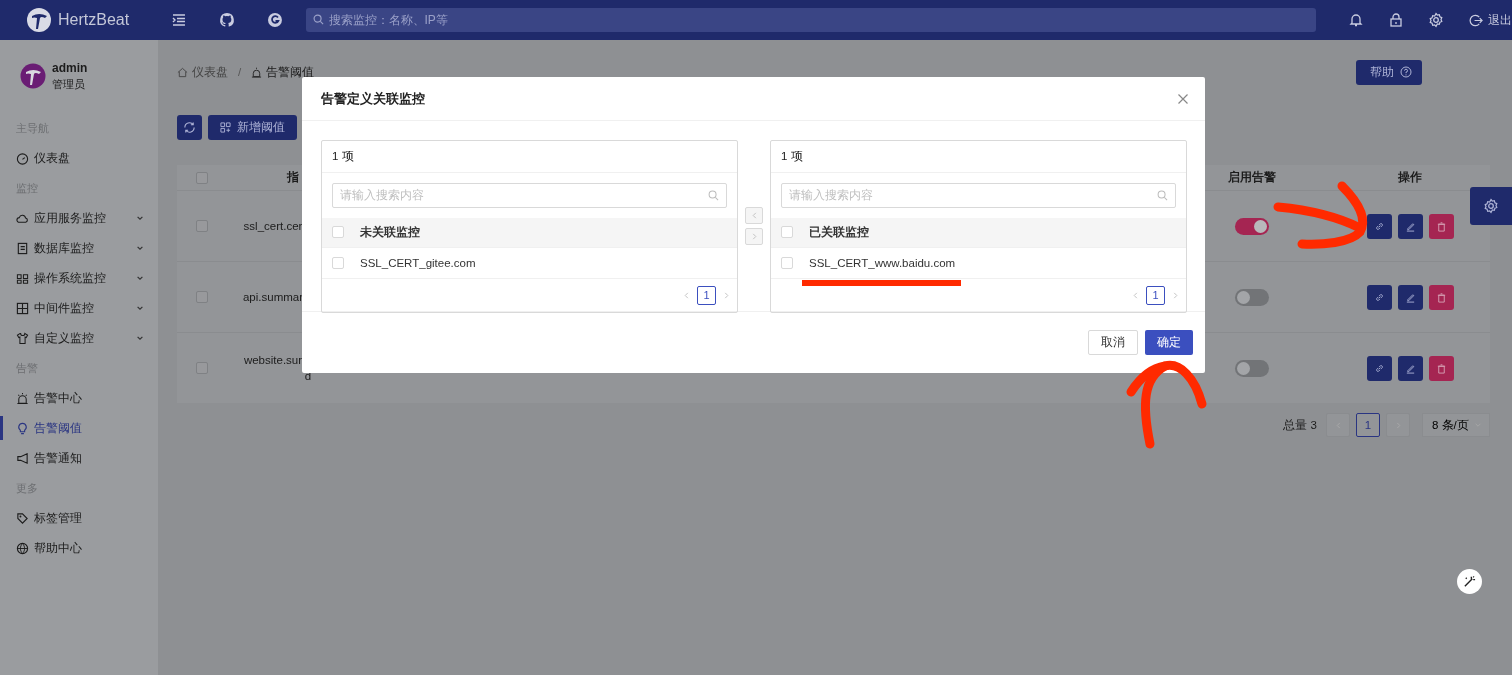  Describe the element at coordinates (182, 72) in the screenshot. I see `home-icon` at that location.